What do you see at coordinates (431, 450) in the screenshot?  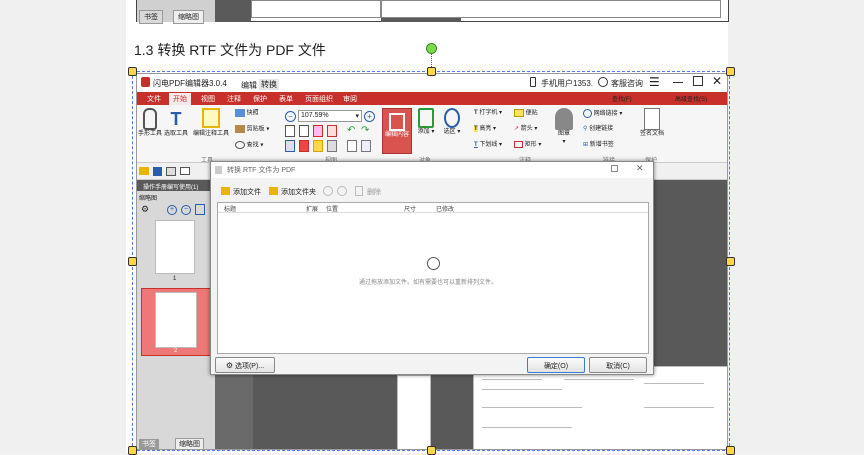 I see `resize-handle-s` at bounding box center [431, 450].